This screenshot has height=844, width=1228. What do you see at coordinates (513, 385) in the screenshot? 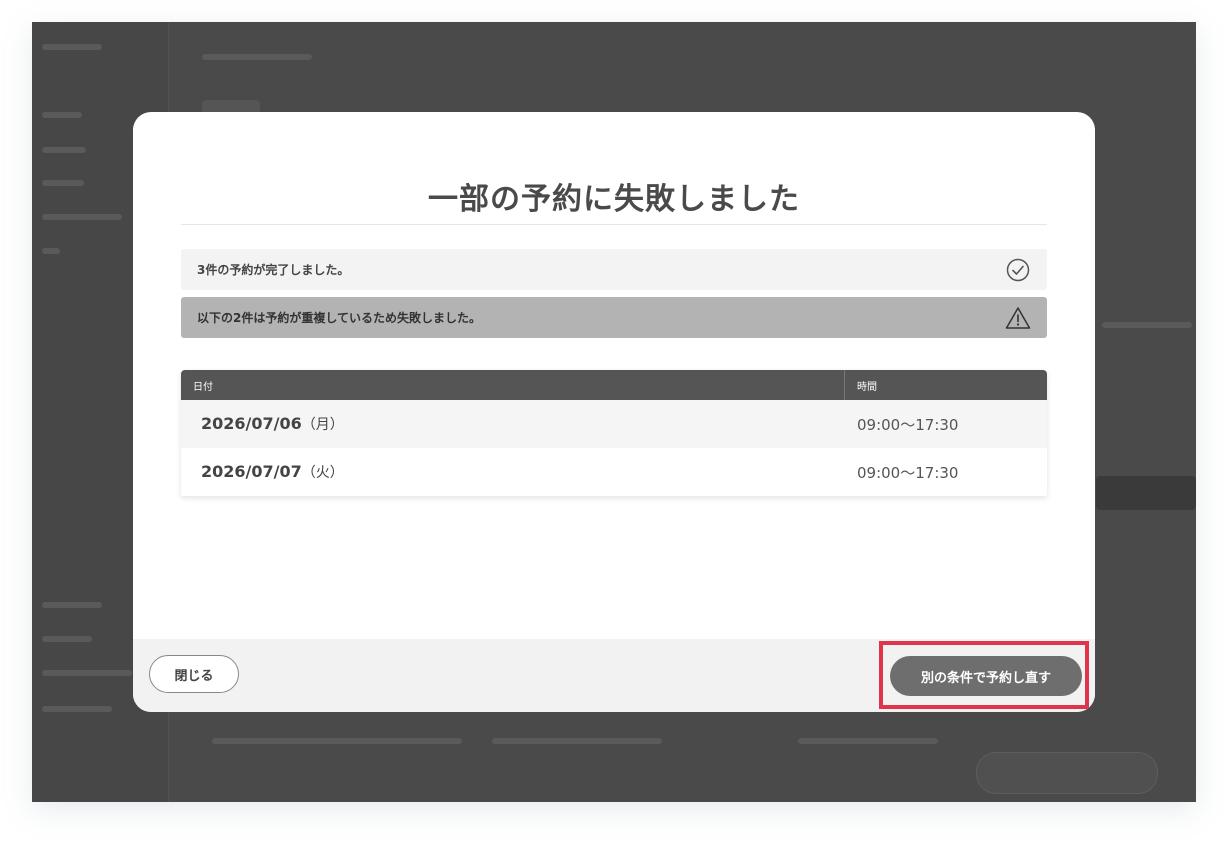
I see `column-header-date: 日付` at bounding box center [513, 385].